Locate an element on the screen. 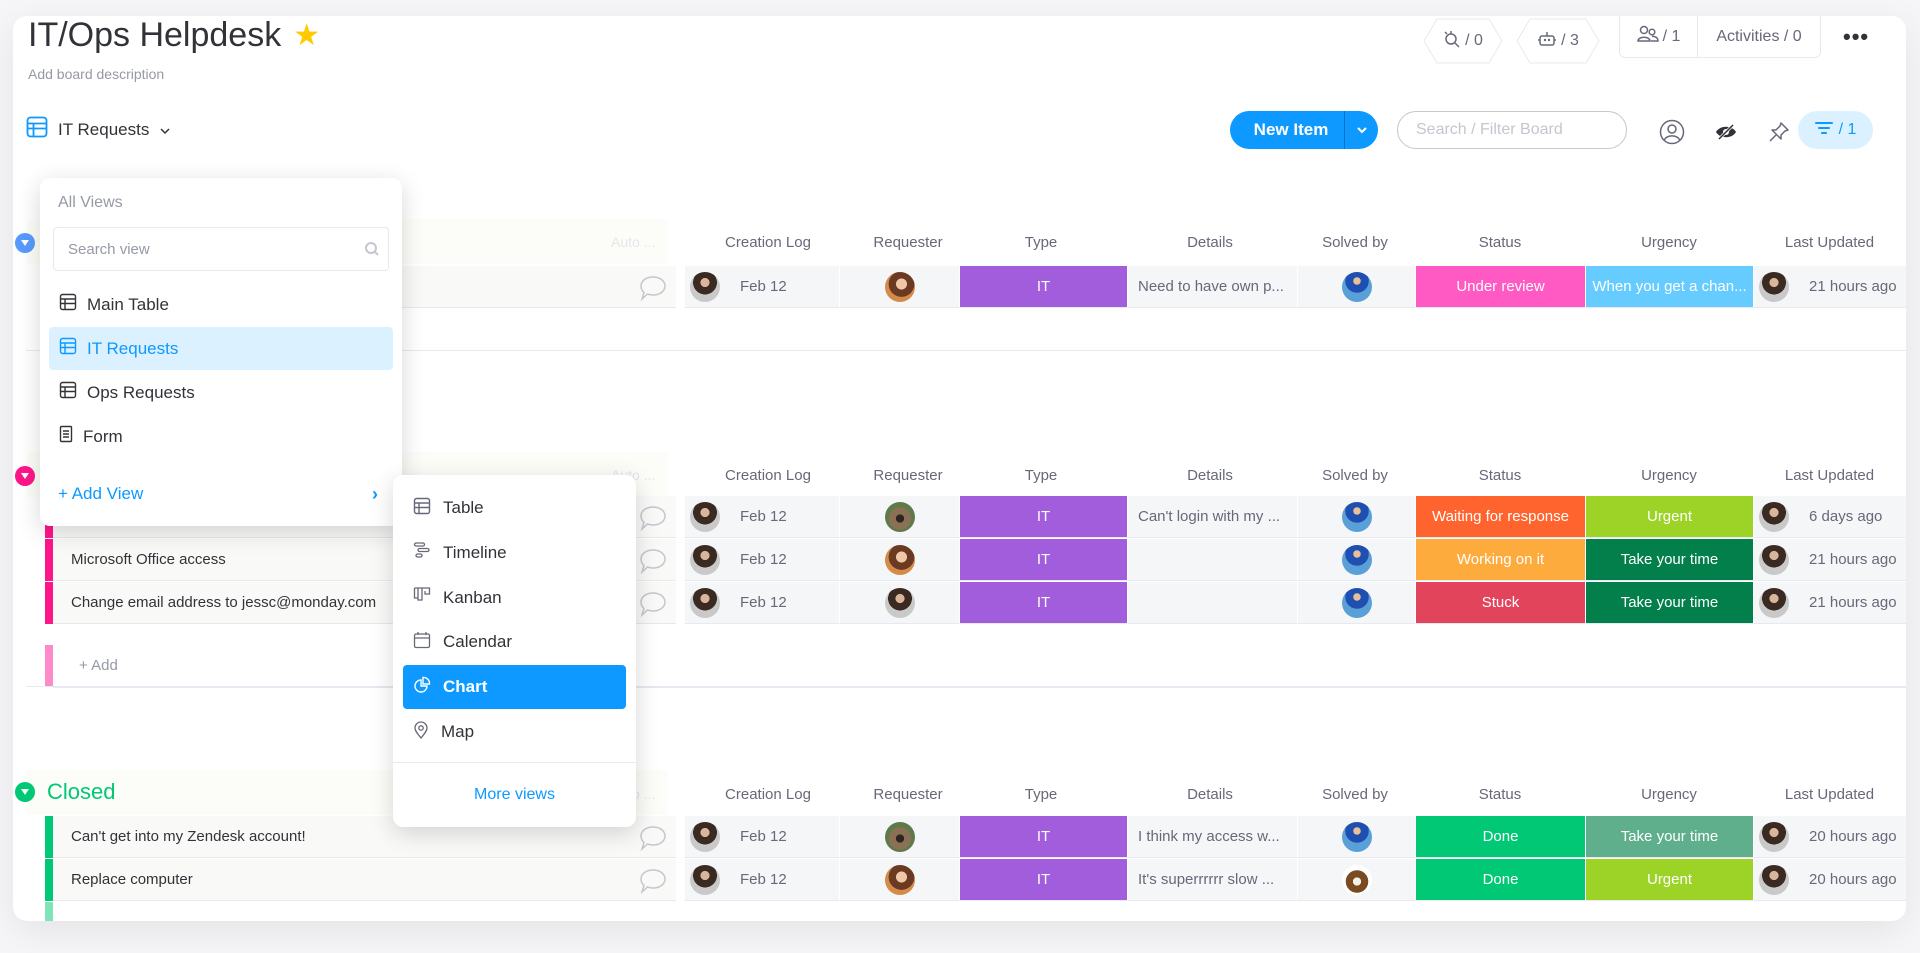  automations-button: / 3 is located at coordinates (1558, 41).